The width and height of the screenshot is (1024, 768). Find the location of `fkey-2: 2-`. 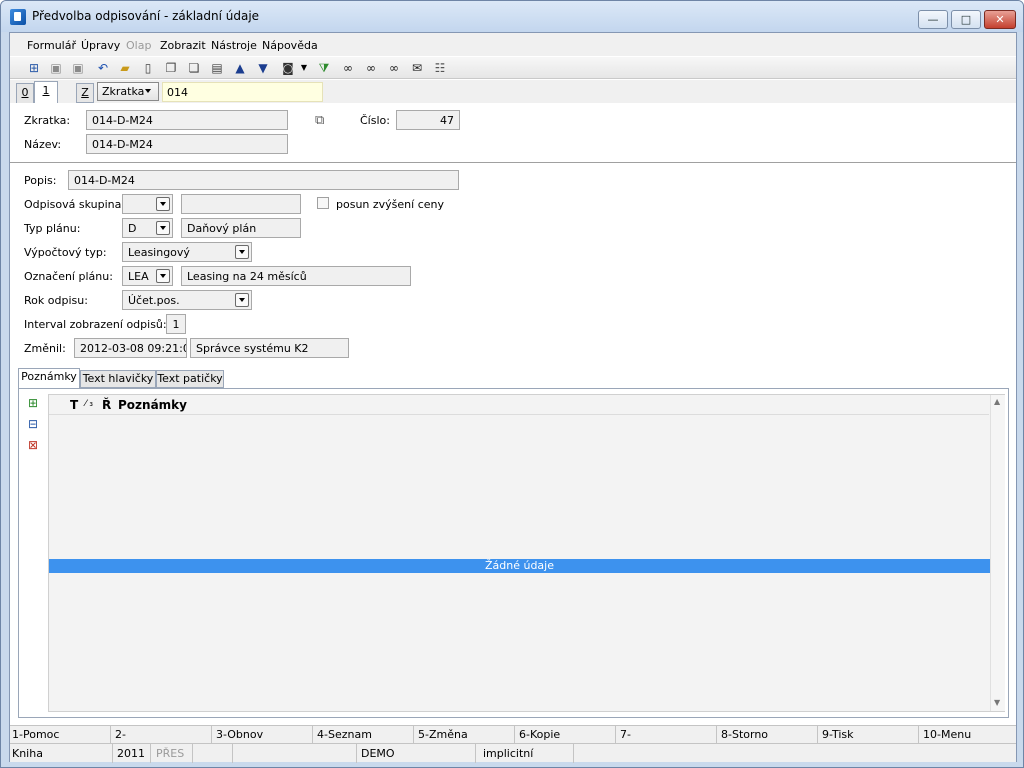

fkey-2: 2- is located at coordinates (120, 734).